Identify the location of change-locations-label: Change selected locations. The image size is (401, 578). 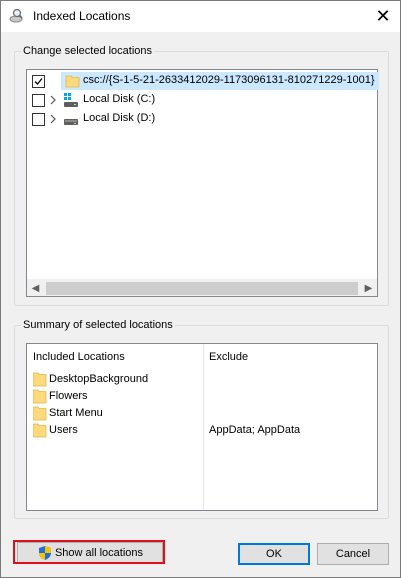
(88, 51).